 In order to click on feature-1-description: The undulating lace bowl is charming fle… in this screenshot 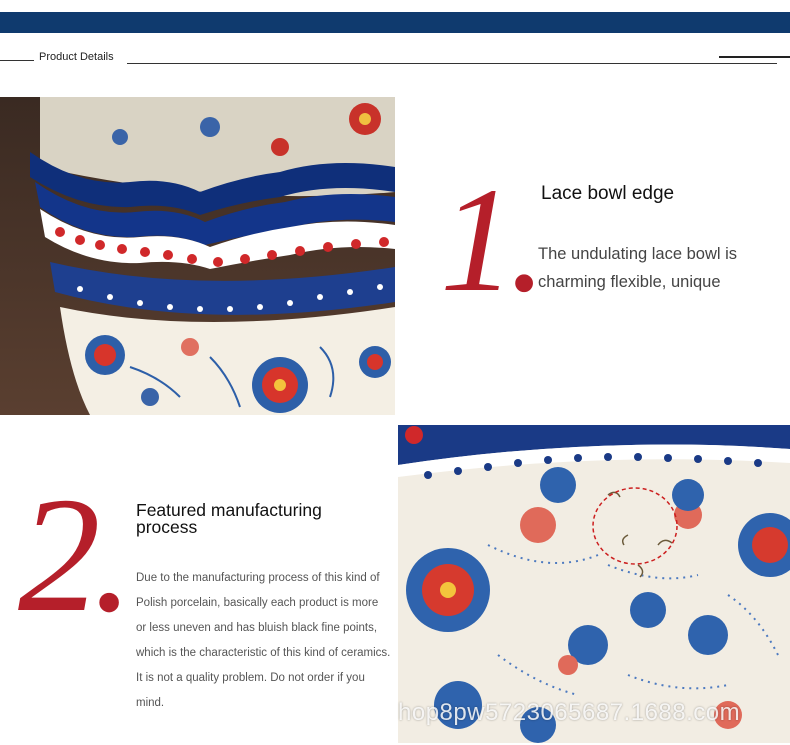, I will do `click(638, 268)`.